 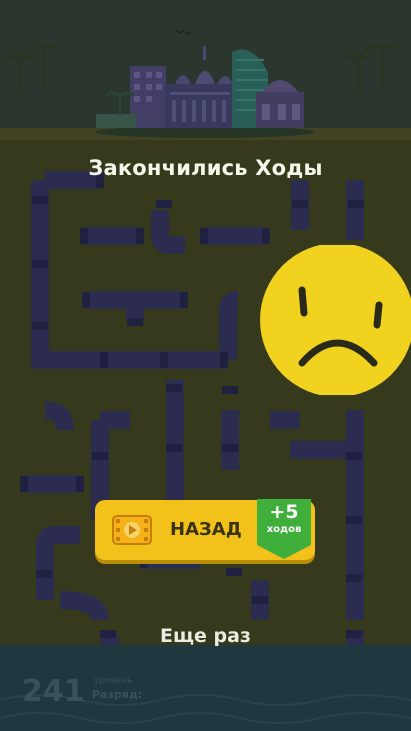 I want to click on level-number: 241, so click(x=53, y=691).